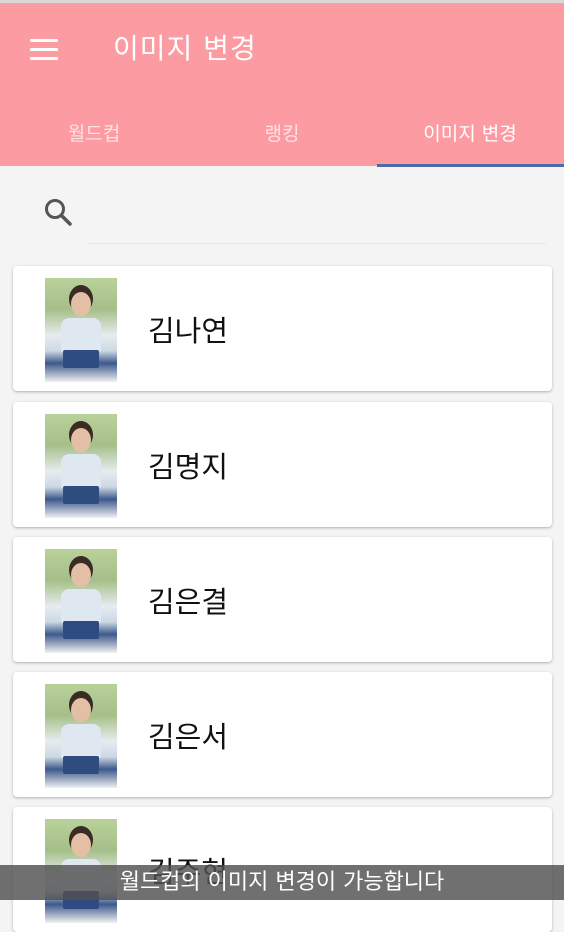  Describe the element at coordinates (94, 132) in the screenshot. I see `tab-worldcup: 월드컵` at that location.